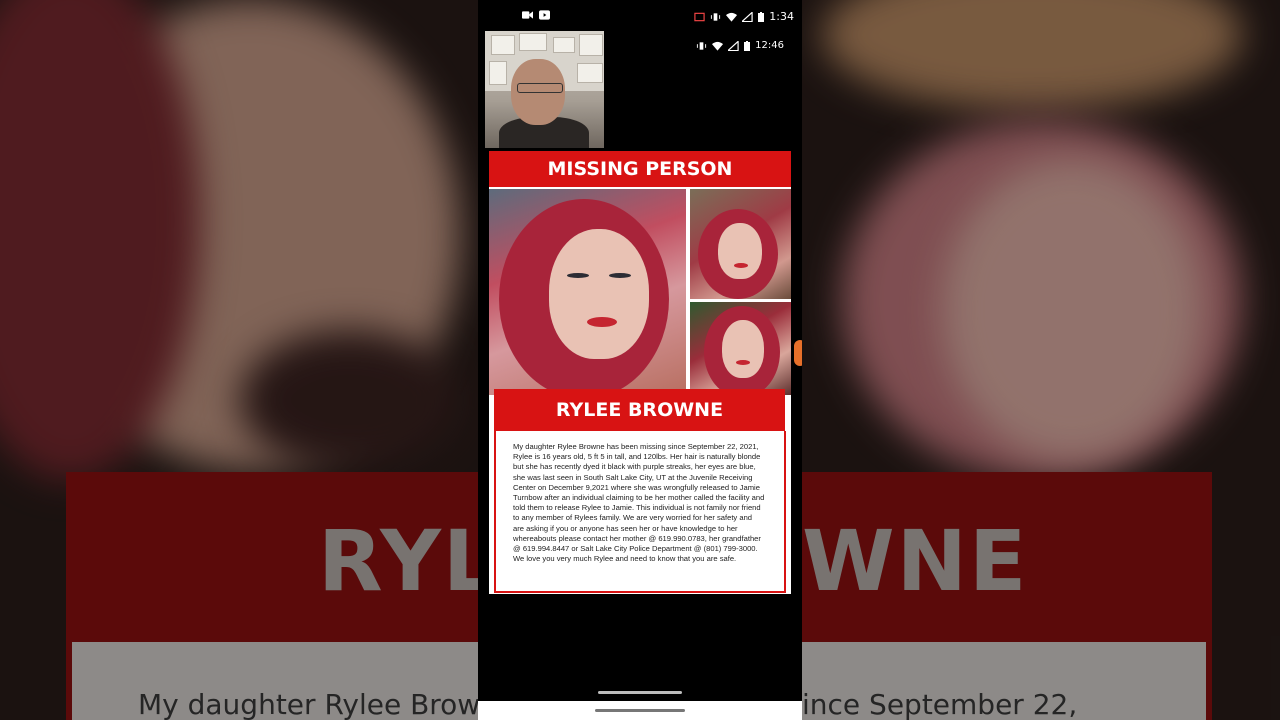  What do you see at coordinates (587, 292) in the screenshot?
I see `main-photo` at bounding box center [587, 292].